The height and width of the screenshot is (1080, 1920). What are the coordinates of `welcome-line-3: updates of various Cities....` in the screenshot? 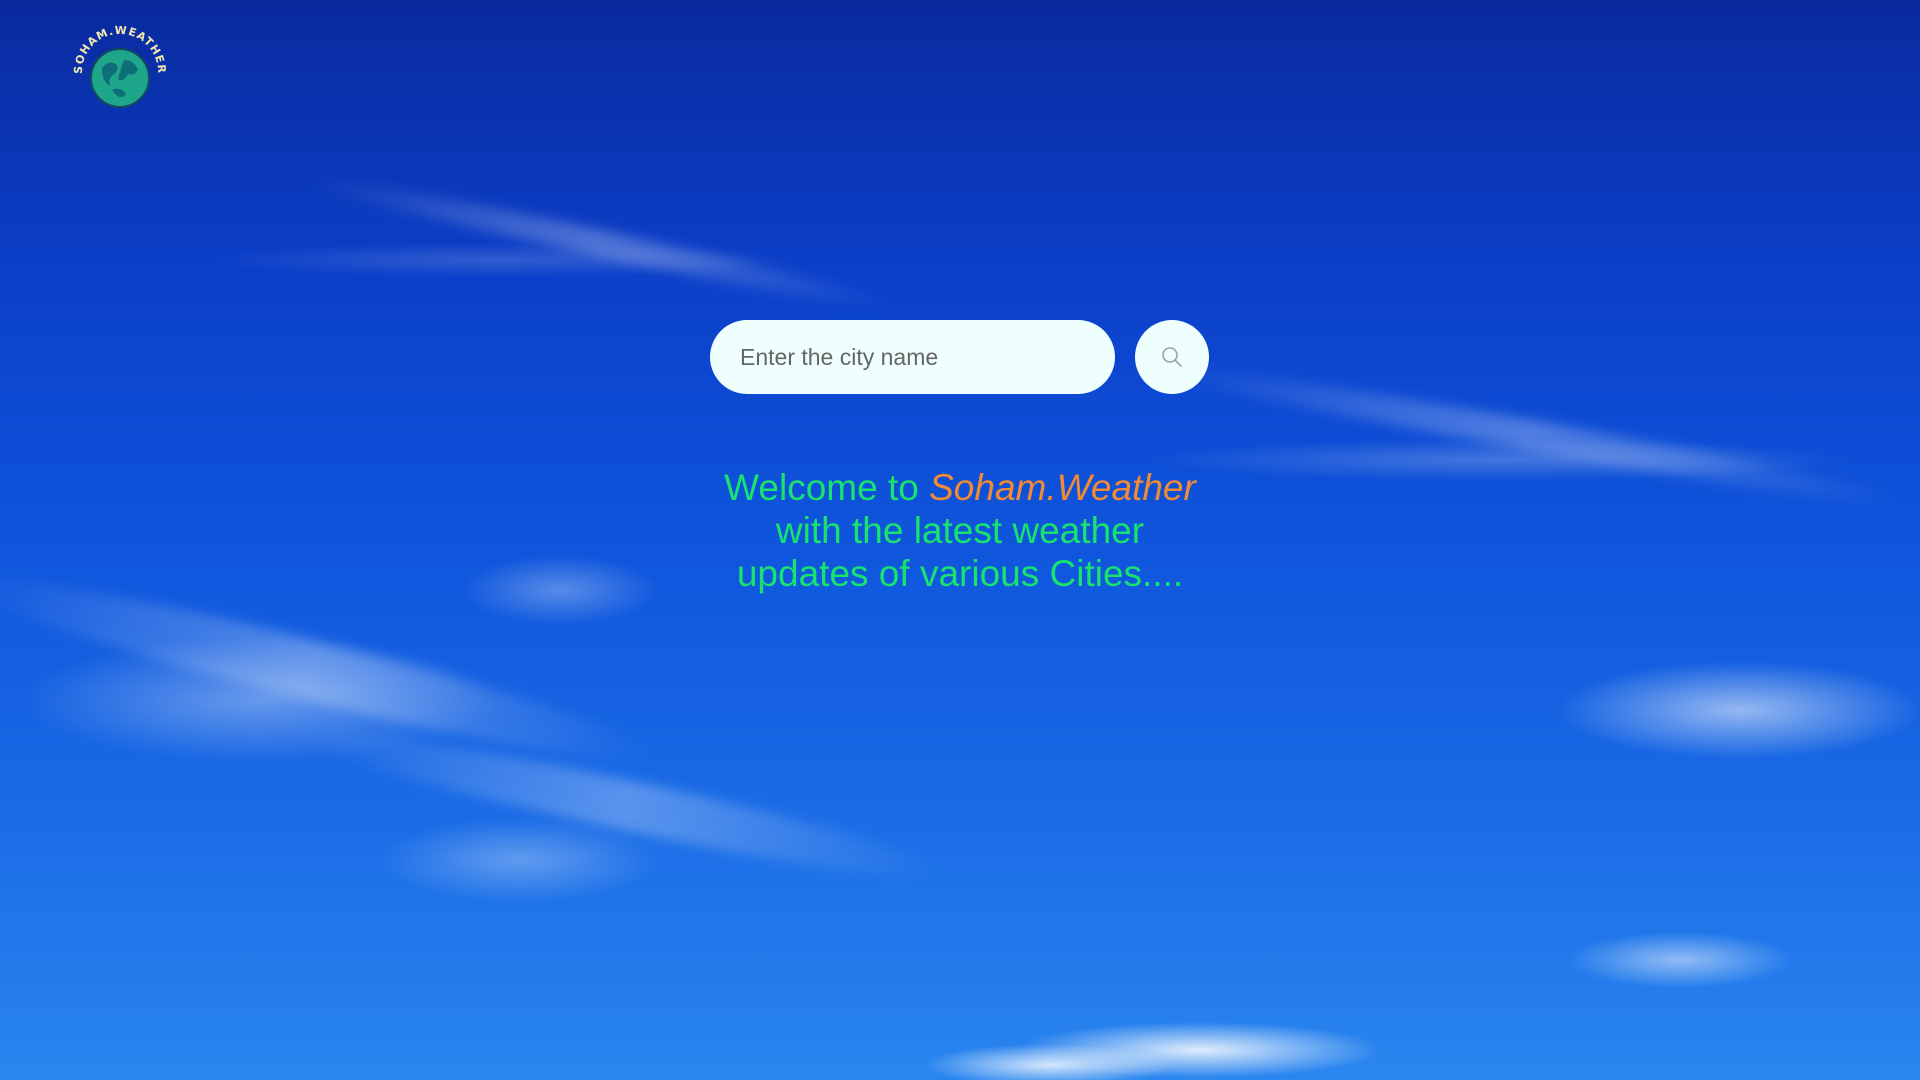 It's located at (960, 573).